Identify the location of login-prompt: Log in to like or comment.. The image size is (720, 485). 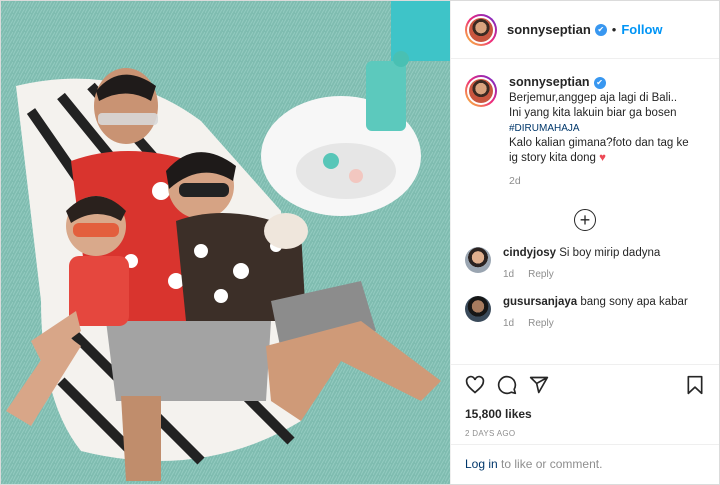
(585, 463).